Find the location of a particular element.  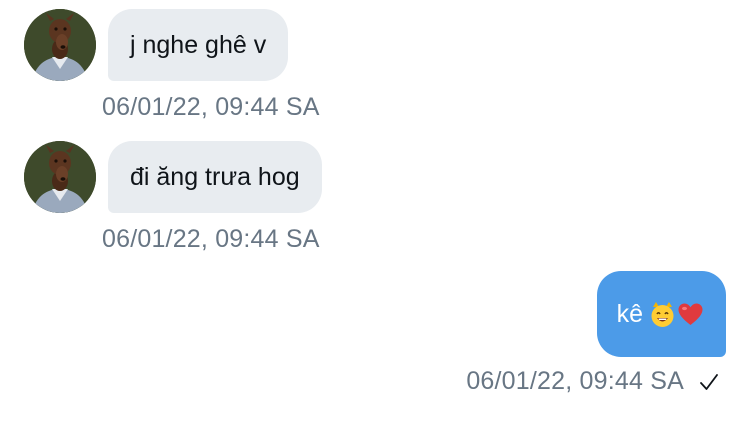

message-bubble: đi ăng trưa hog is located at coordinates (215, 177).